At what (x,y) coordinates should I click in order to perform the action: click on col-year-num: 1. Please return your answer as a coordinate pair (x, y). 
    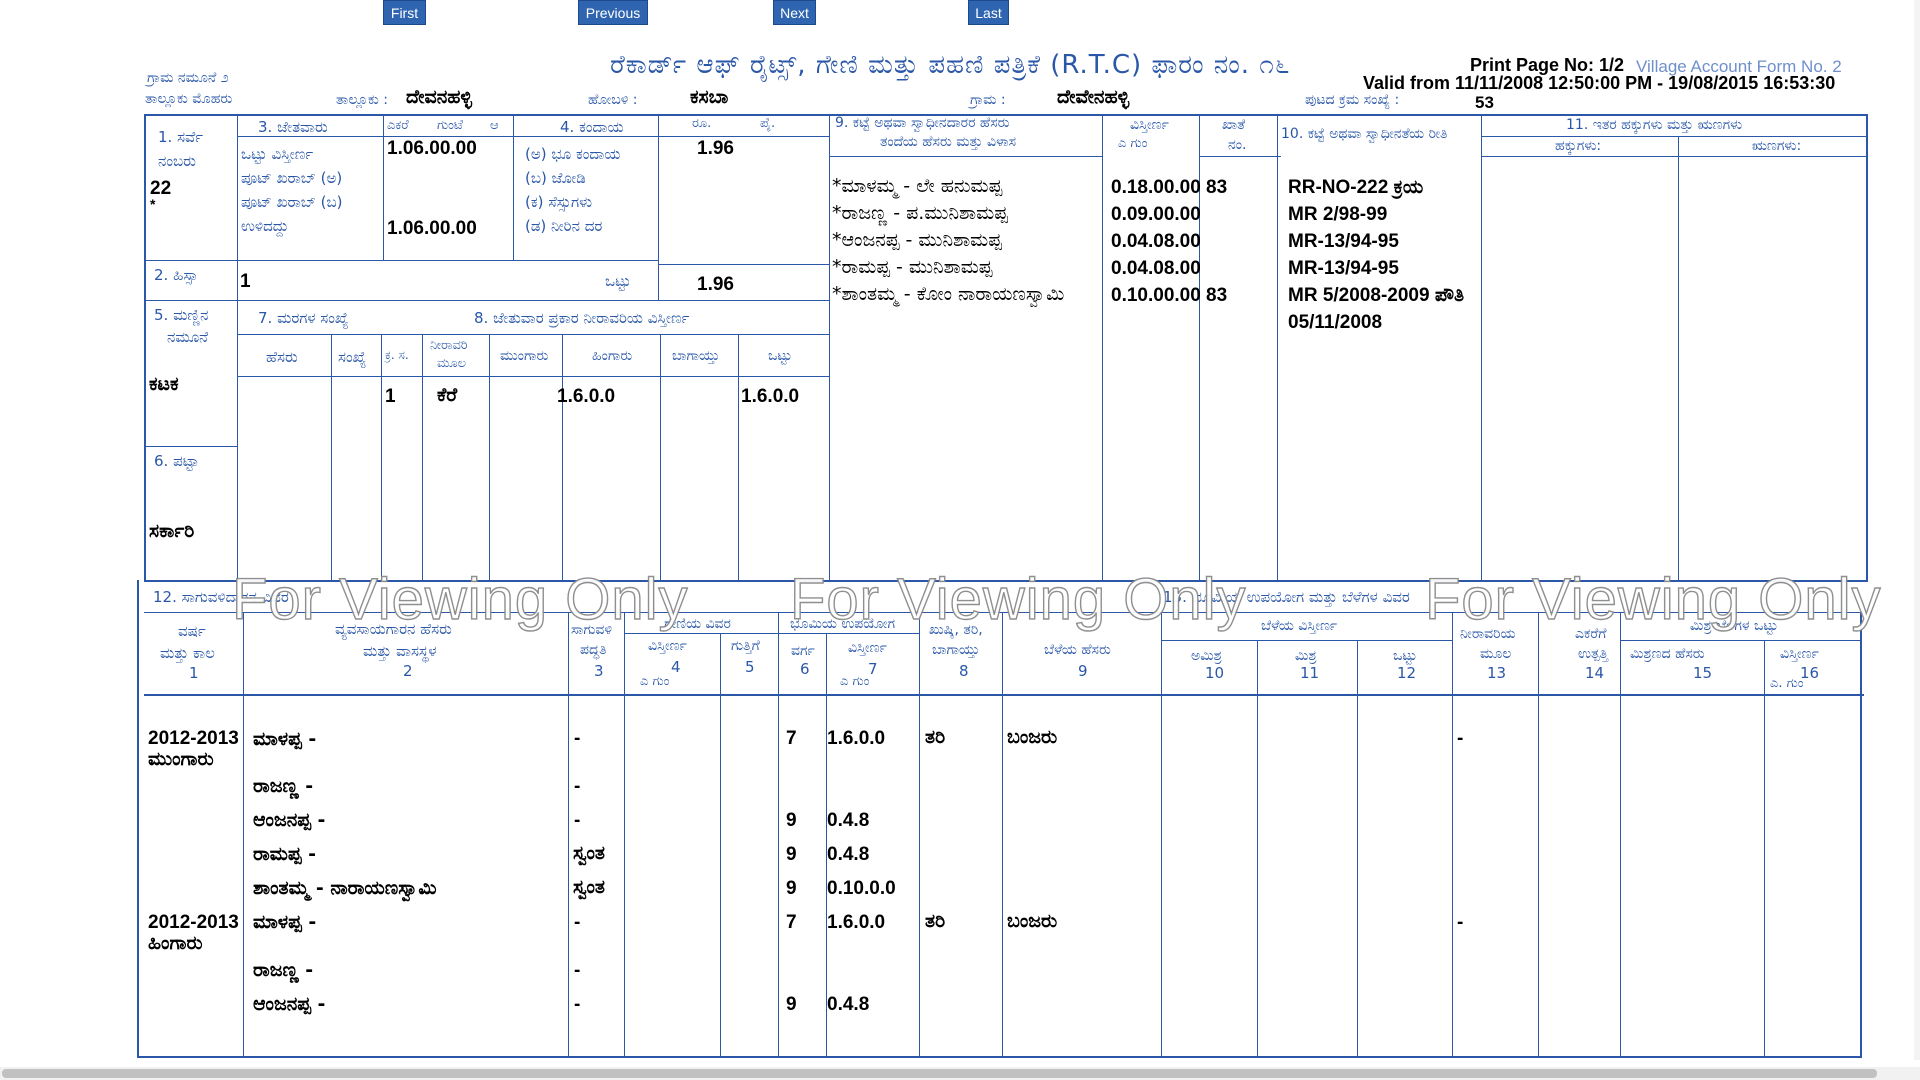
    Looking at the image, I should click on (194, 673).